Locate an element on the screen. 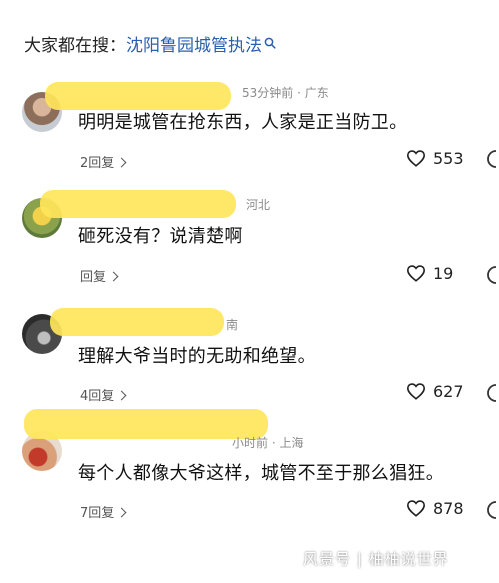 The image size is (499, 583). like-button: 878 is located at coordinates (435, 508).